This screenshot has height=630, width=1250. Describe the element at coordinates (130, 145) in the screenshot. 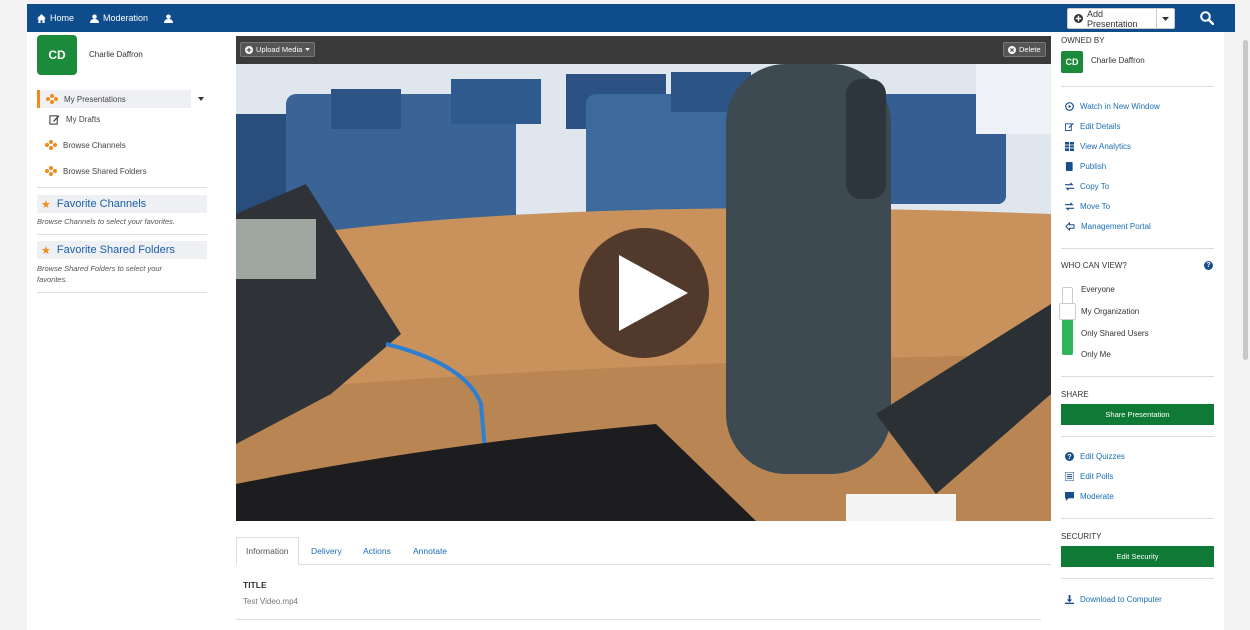

I see `sidebar-item-browse-channels: Browse Channels` at that location.